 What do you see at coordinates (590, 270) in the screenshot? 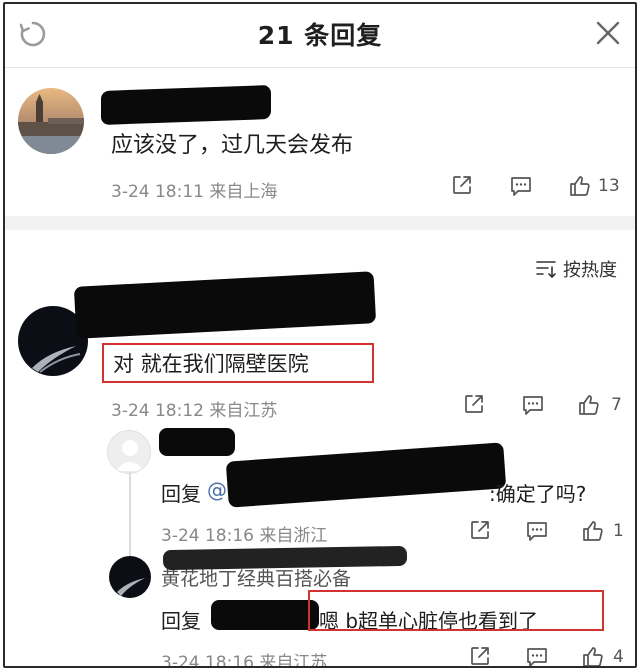
I see `sort-label: 按热度` at bounding box center [590, 270].